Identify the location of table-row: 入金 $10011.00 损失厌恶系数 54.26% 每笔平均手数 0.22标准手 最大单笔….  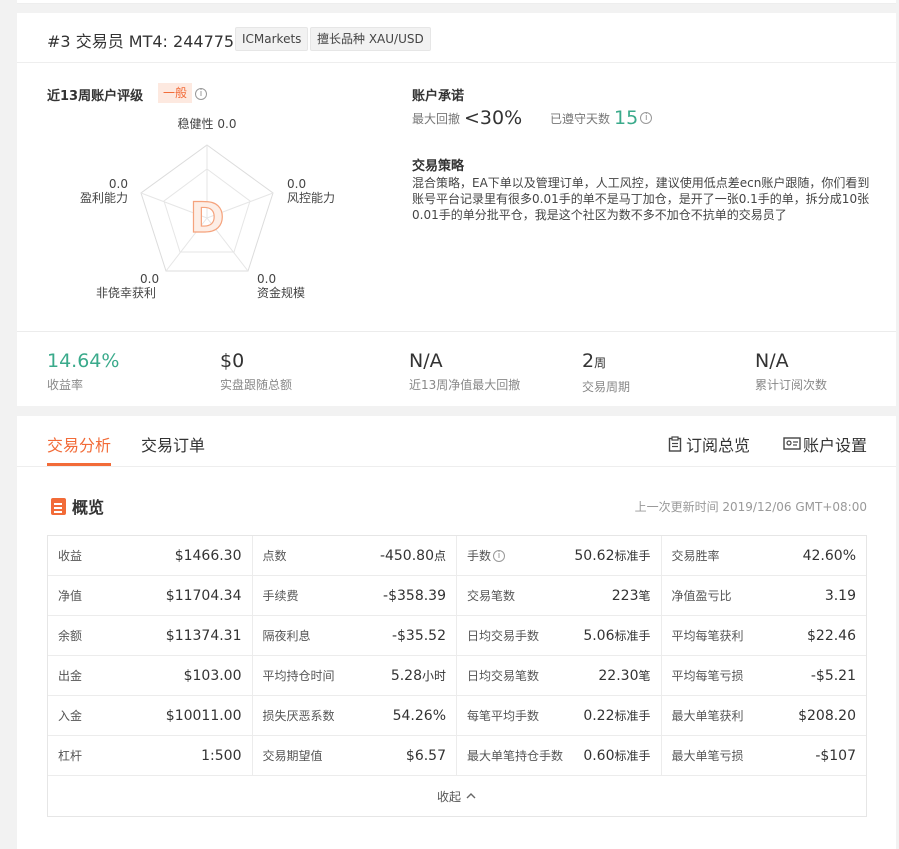
(457, 716).